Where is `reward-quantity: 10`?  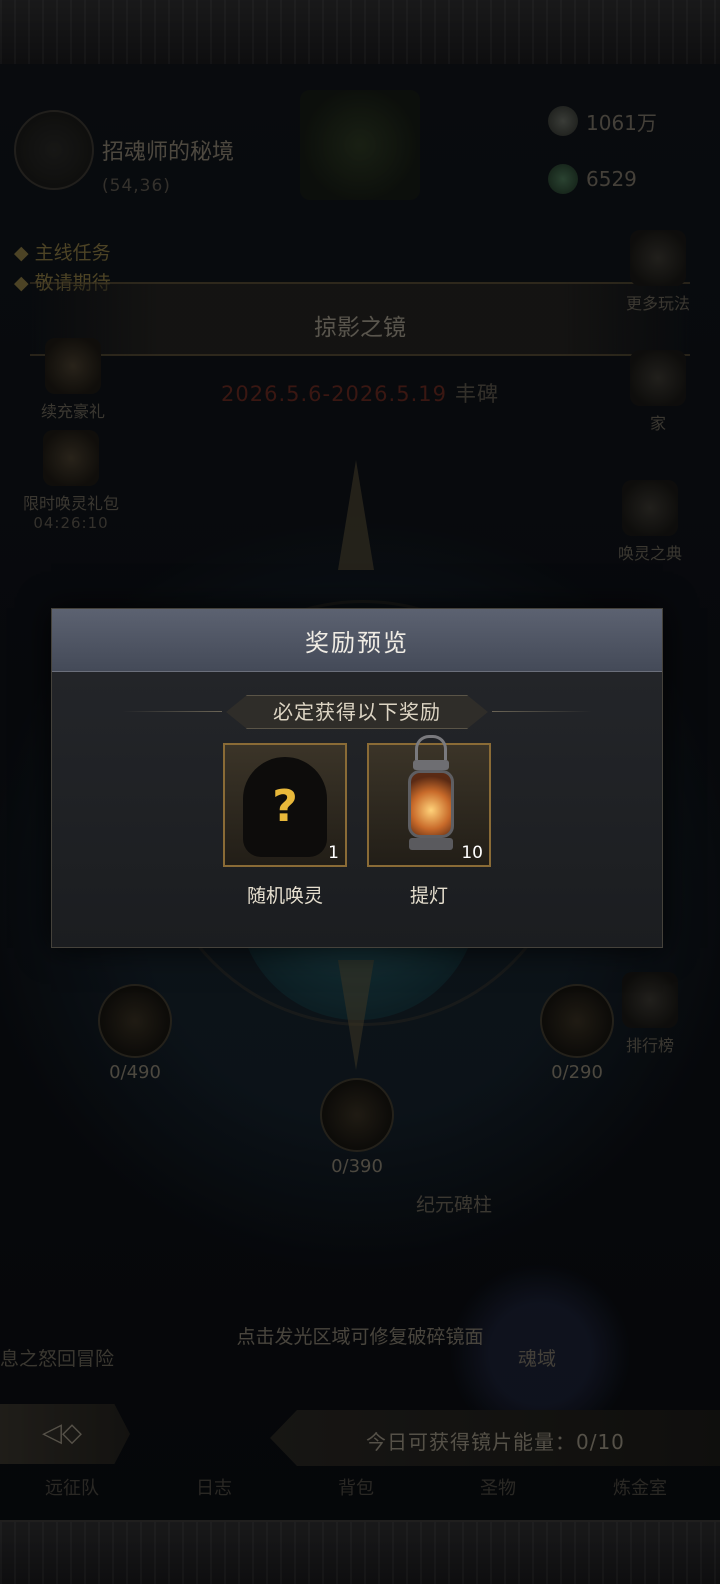 reward-quantity: 10 is located at coordinates (472, 853).